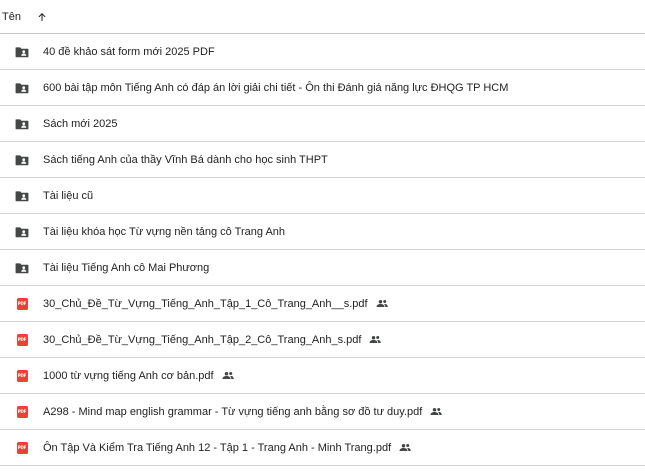 The height and width of the screenshot is (474, 645). Describe the element at coordinates (322, 196) in the screenshot. I see `folder-row: Tài liệu cũ` at that location.